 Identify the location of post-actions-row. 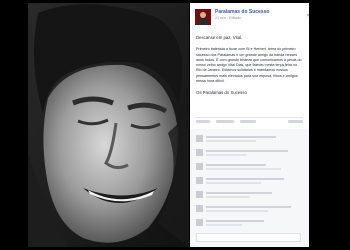
(249, 122).